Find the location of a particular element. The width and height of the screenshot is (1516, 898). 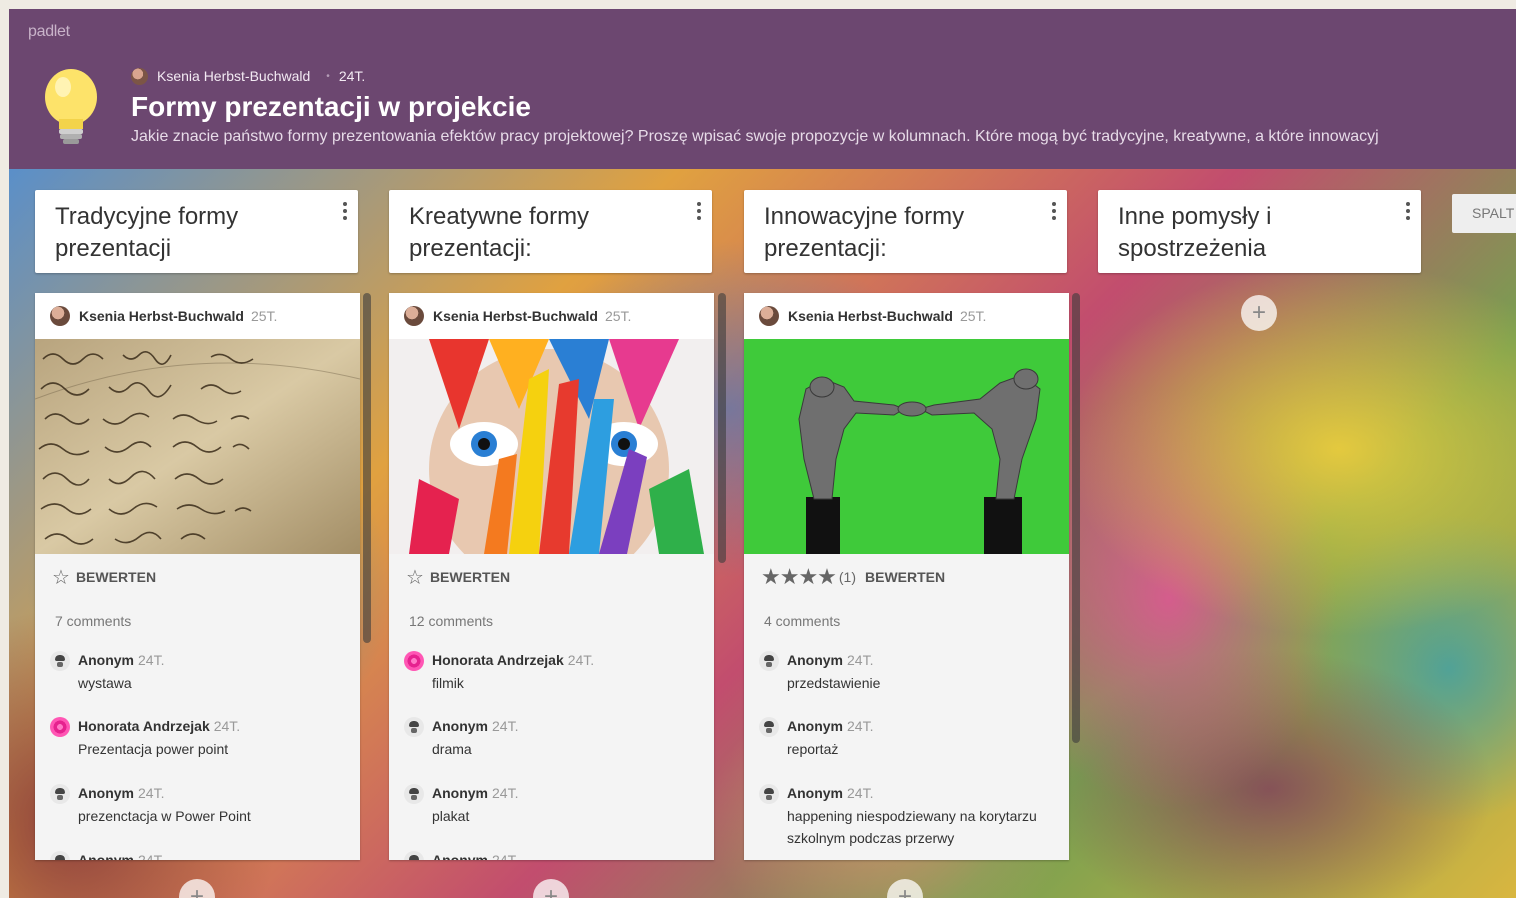

column-header-traditional: Tradycyjne formy prezentacji is located at coordinates (196, 231).